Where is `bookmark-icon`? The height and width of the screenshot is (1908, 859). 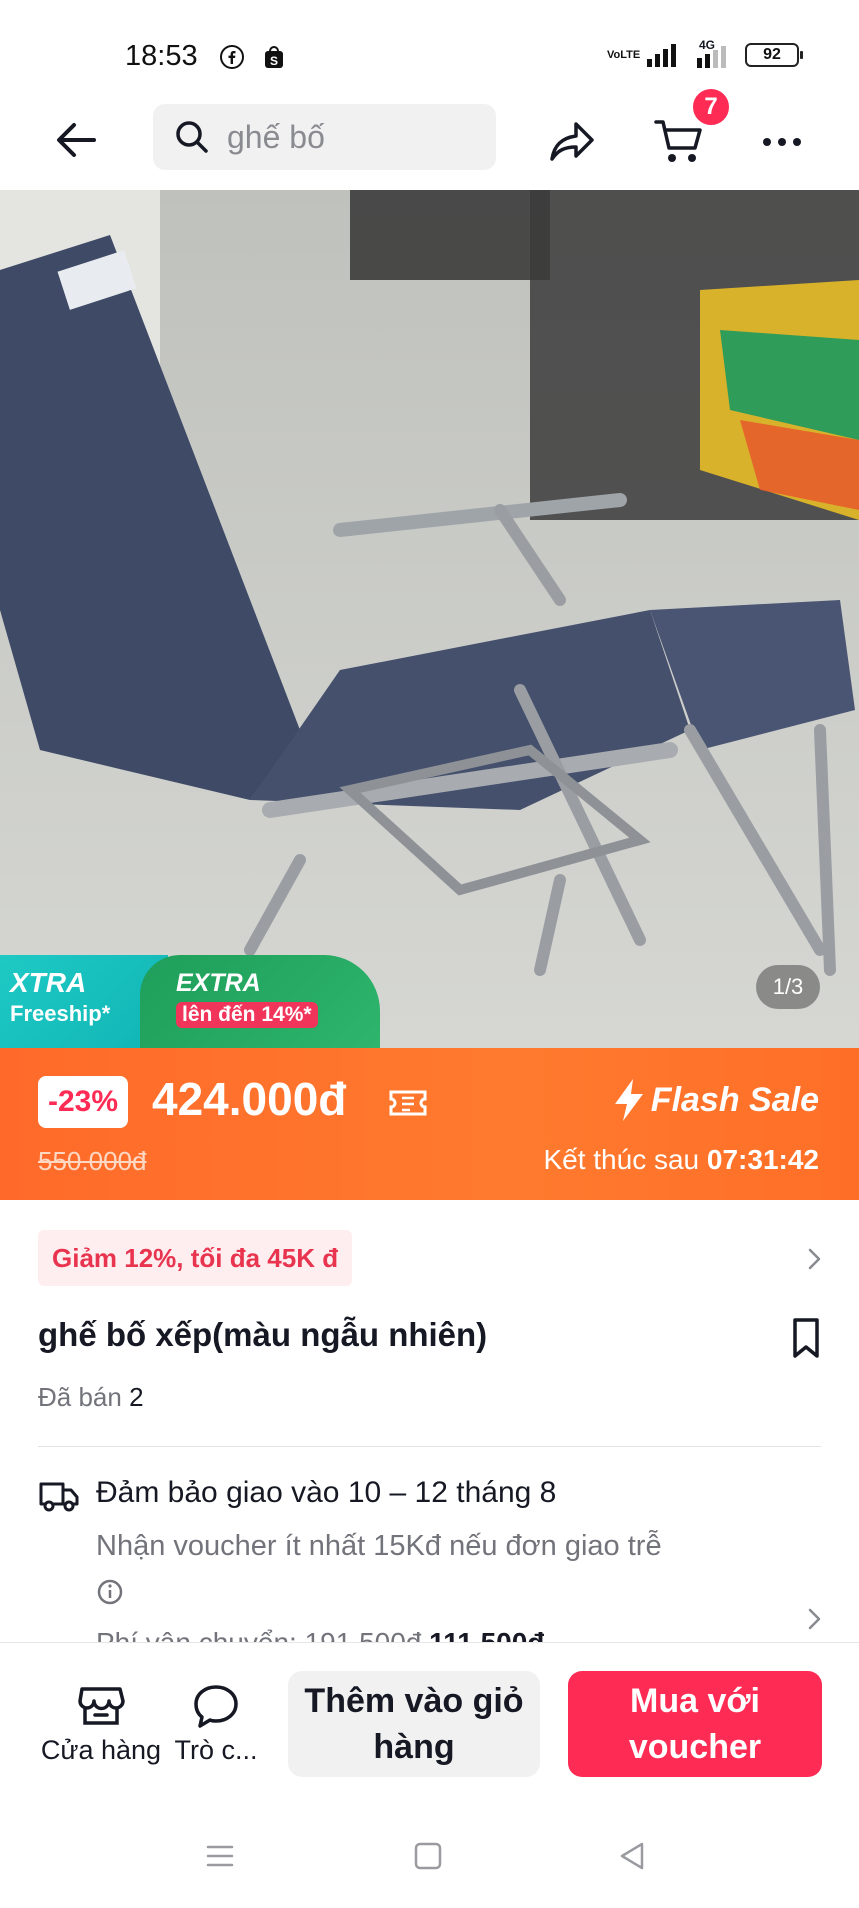
bookmark-icon is located at coordinates (806, 1338).